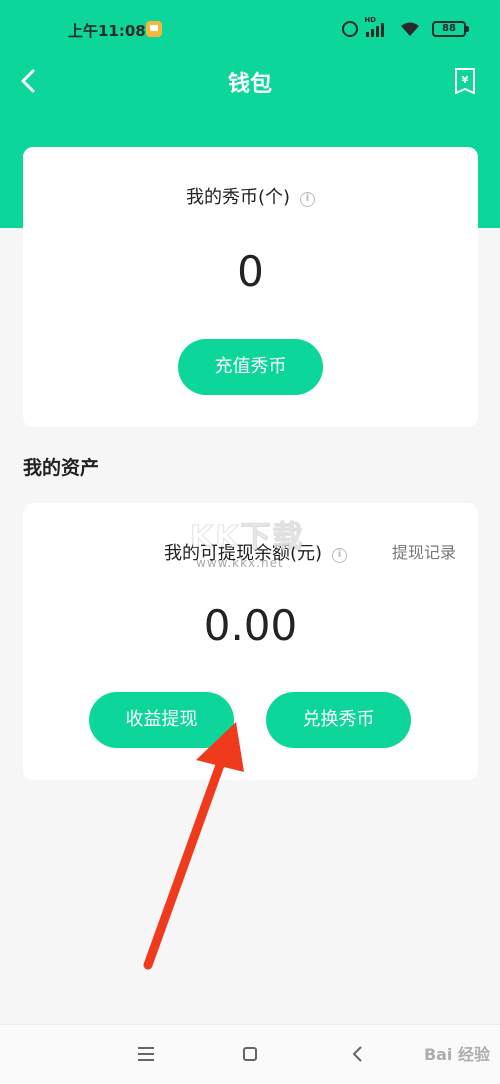 The width and height of the screenshot is (500, 1084). Describe the element at coordinates (154, 29) in the screenshot. I see `notification-icon` at that location.